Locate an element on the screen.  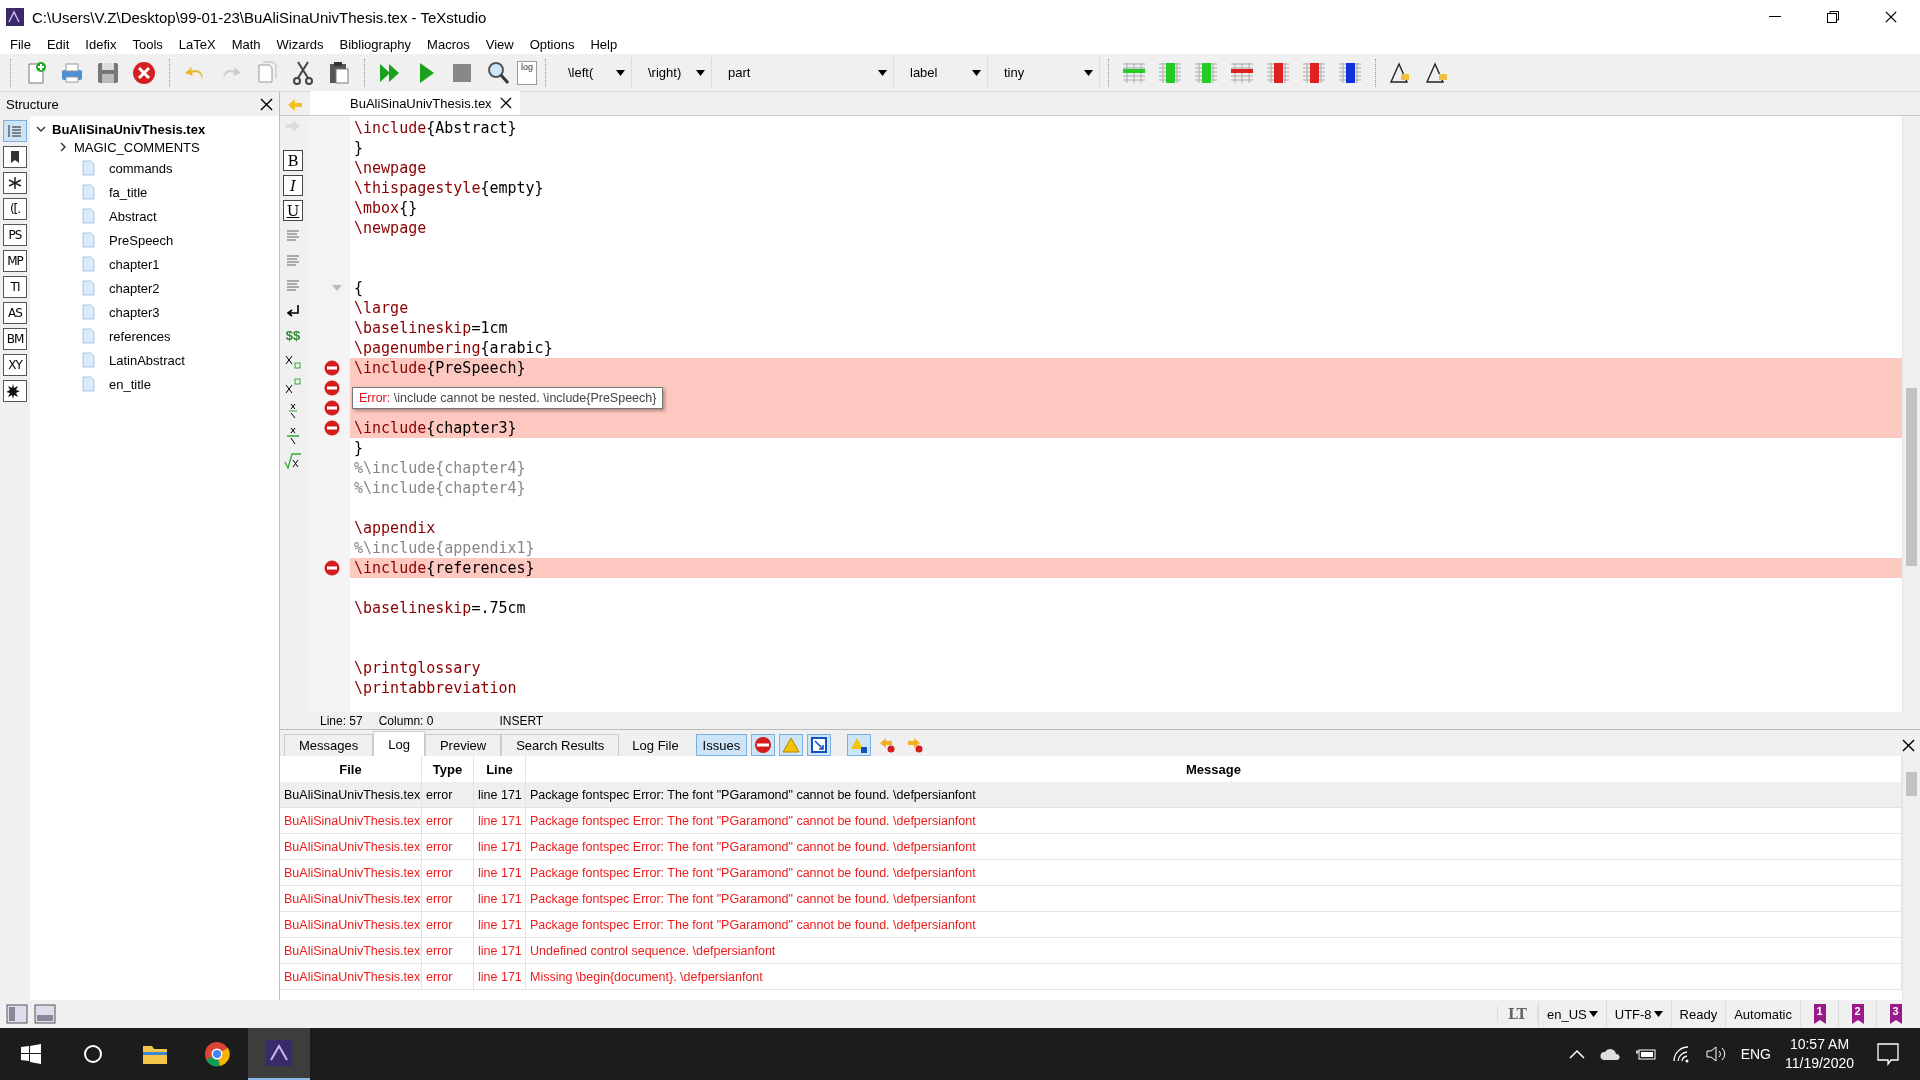
texstudio-taskbar-button is located at coordinates (279, 1054).